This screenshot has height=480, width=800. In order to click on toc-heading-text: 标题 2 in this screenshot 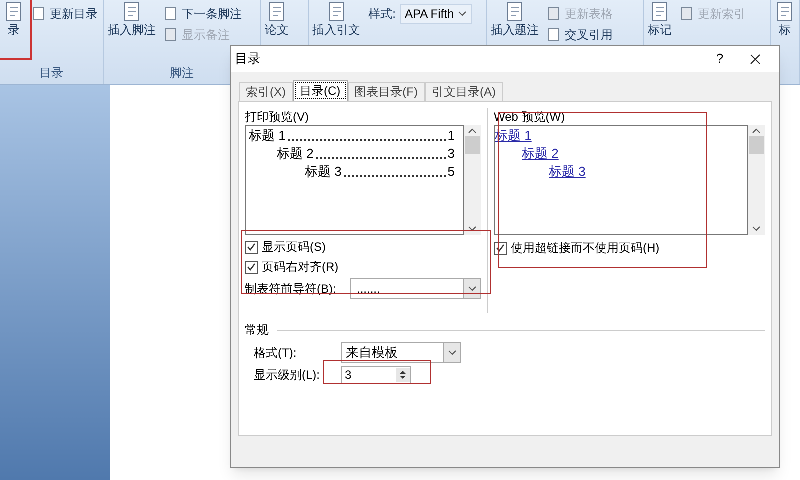, I will do `click(295, 154)`.